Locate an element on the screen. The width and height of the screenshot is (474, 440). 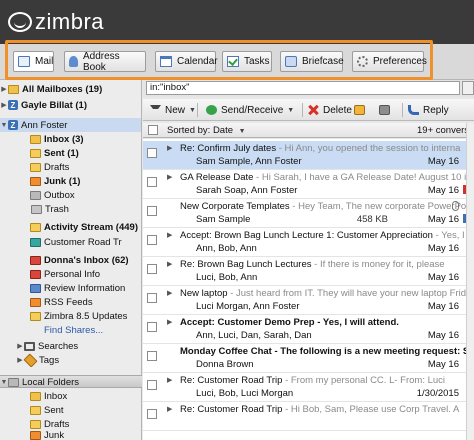
zimbra-account-icon: Z is located at coordinates (13, 125).